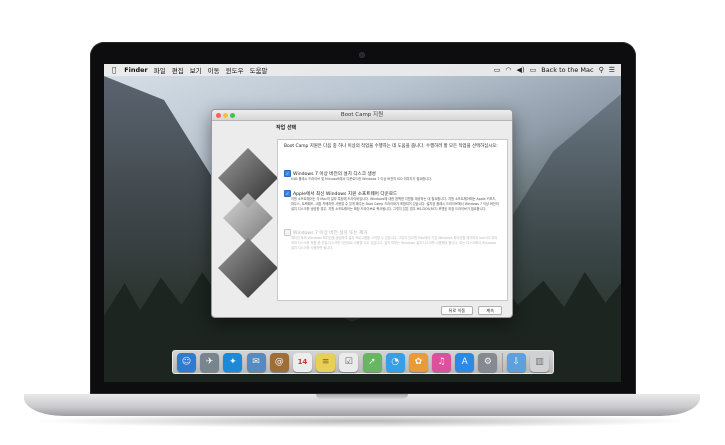 This screenshot has width=725, height=445. Describe the element at coordinates (302, 362) in the screenshot. I see `calendar-icon: 14` at that location.